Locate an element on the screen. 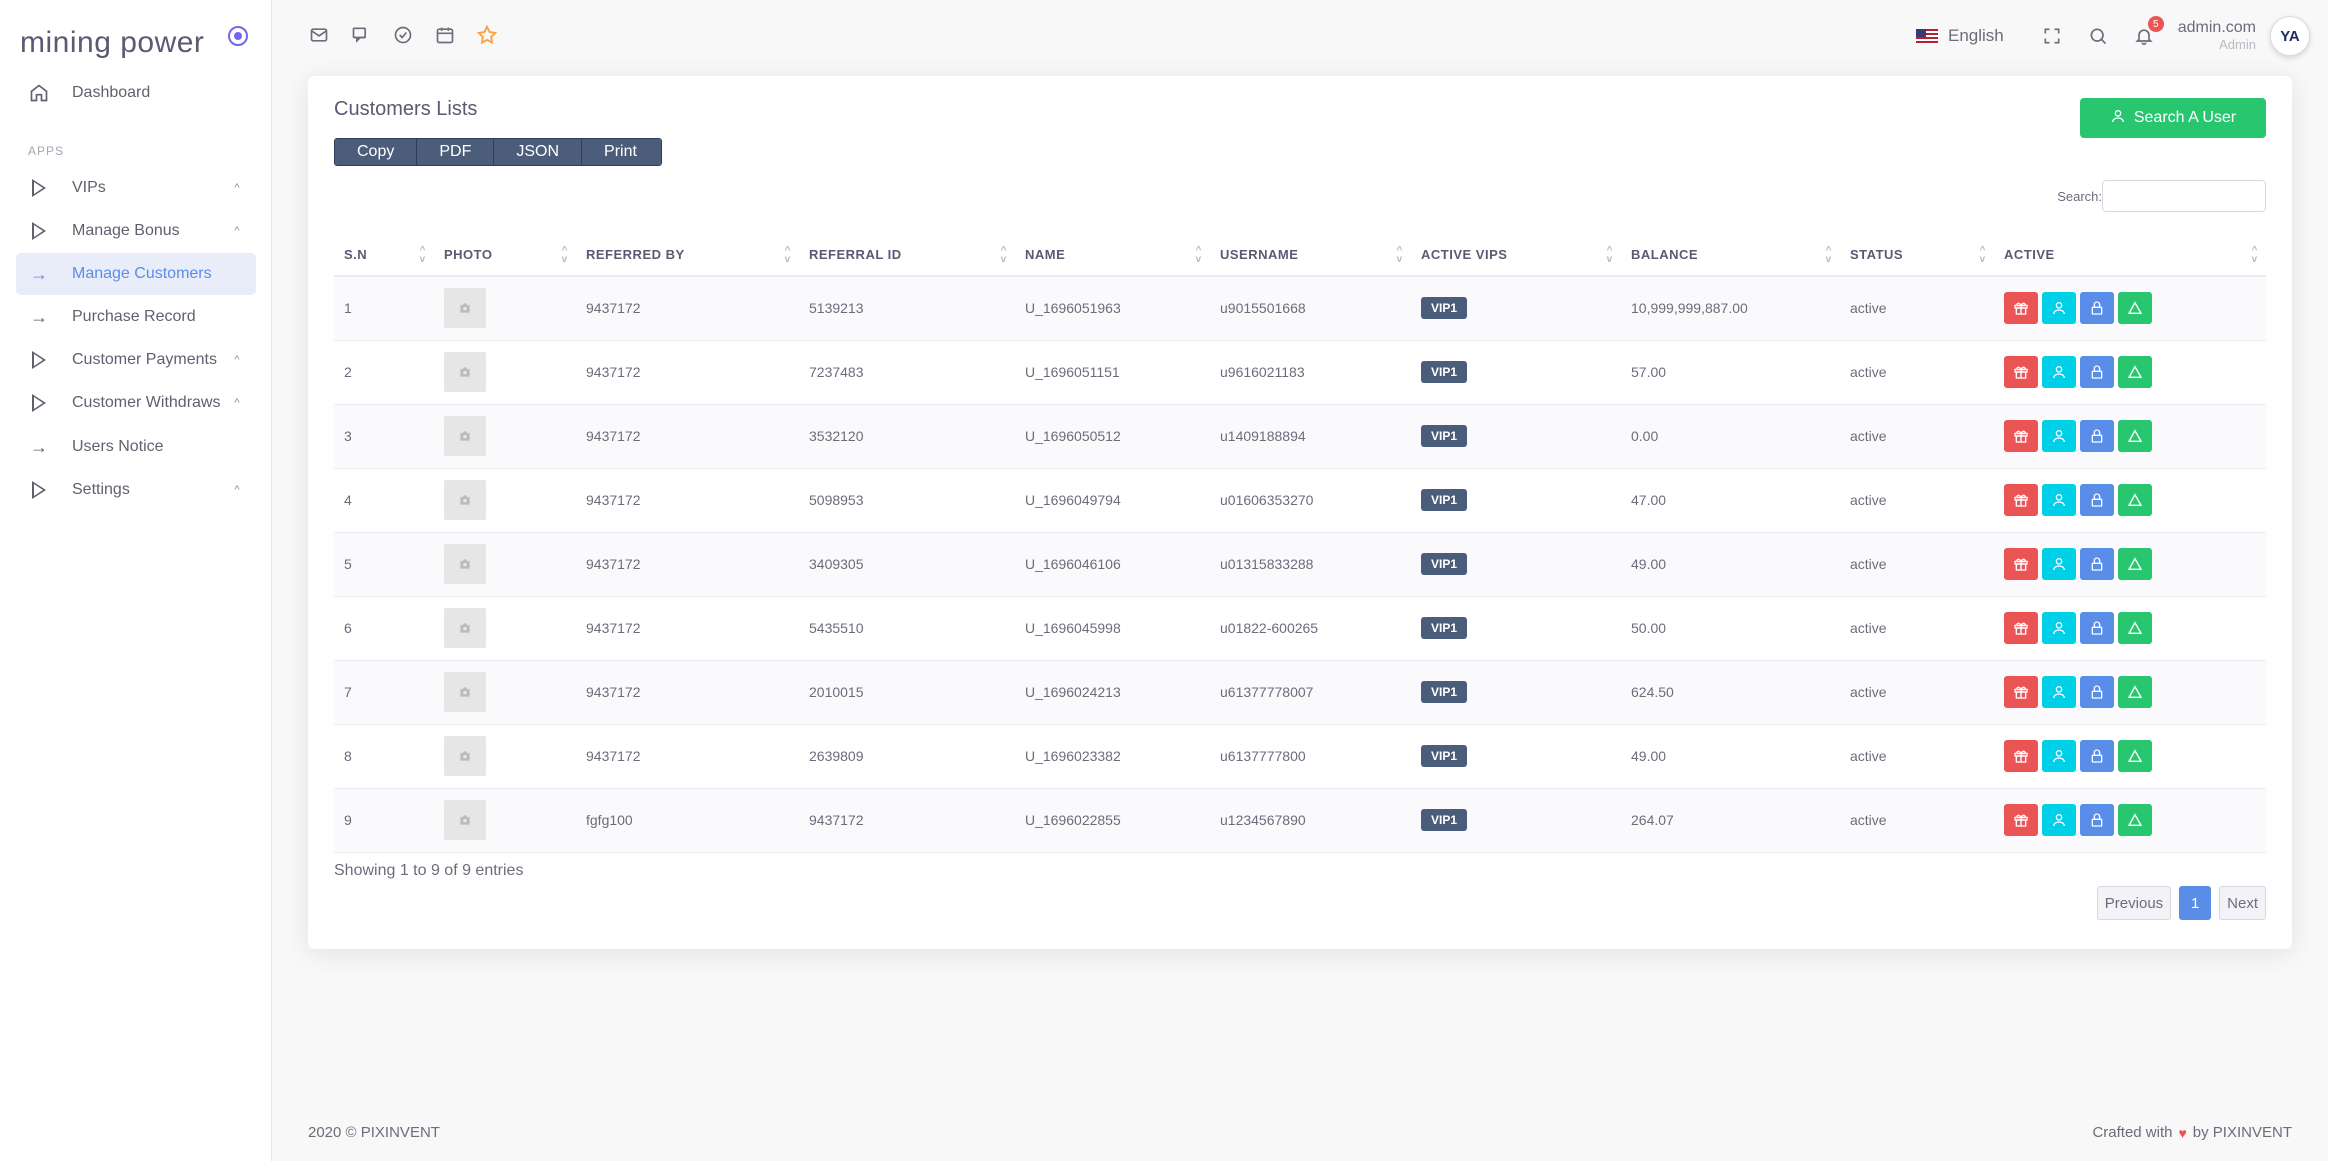  column-header-active-vips: ACTIVE VIPS ^ v is located at coordinates (1516, 255).